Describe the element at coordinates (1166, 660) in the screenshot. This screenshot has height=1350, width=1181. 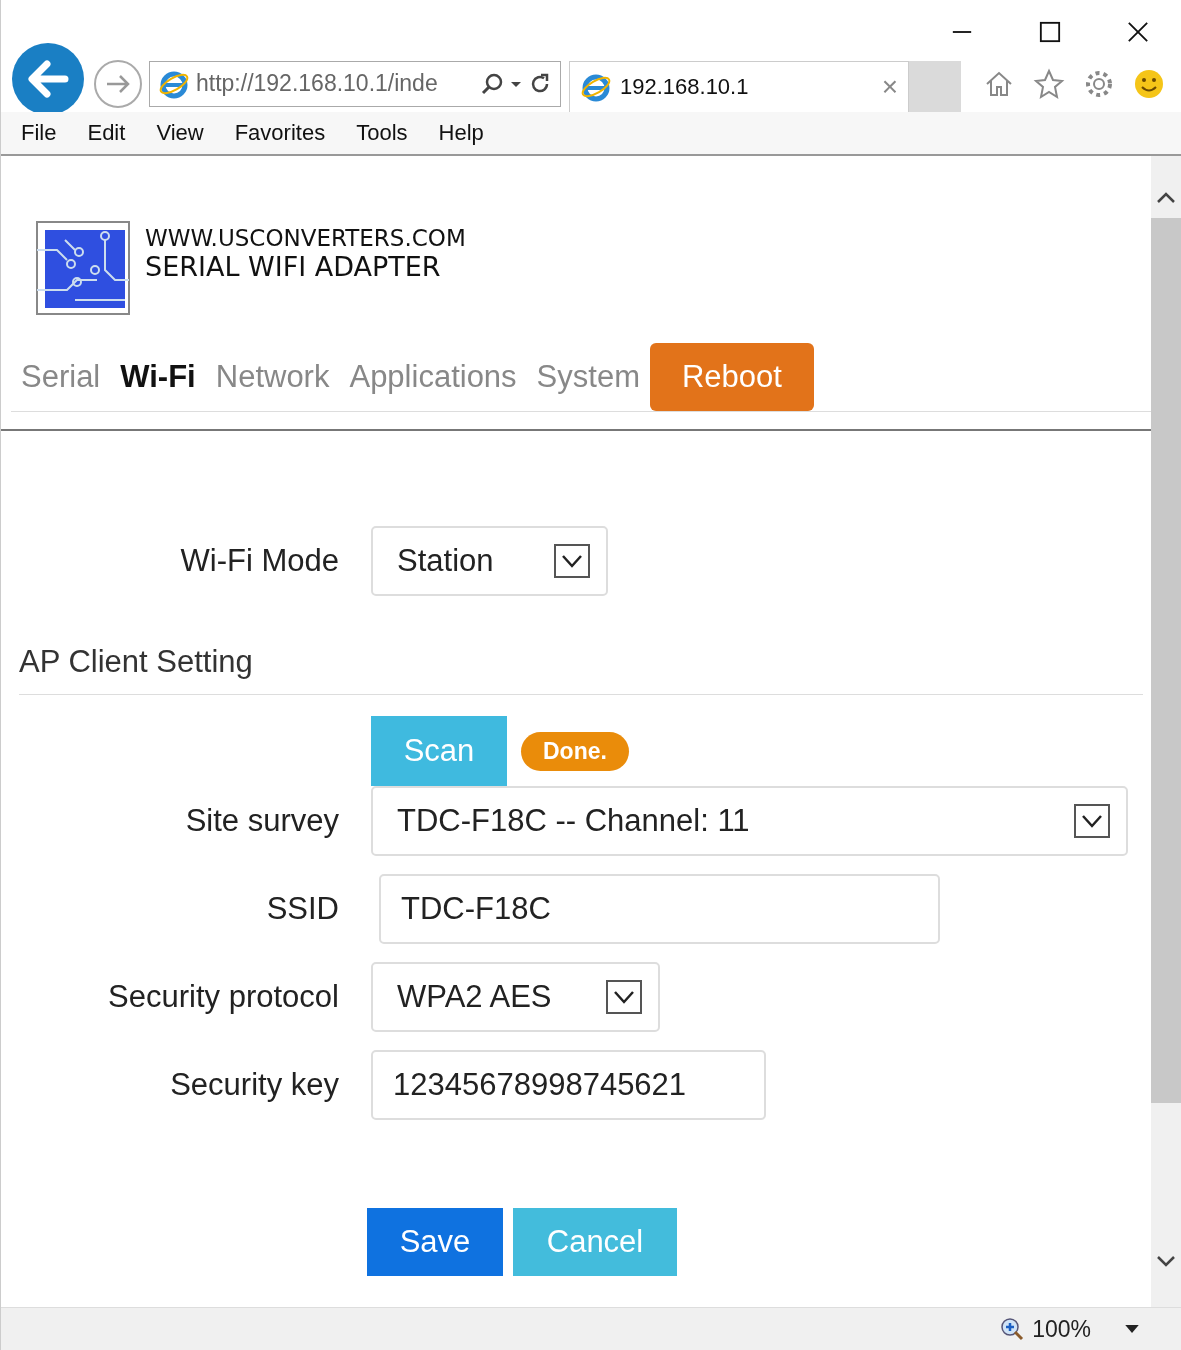
I see `scrollbar-thumb` at that location.